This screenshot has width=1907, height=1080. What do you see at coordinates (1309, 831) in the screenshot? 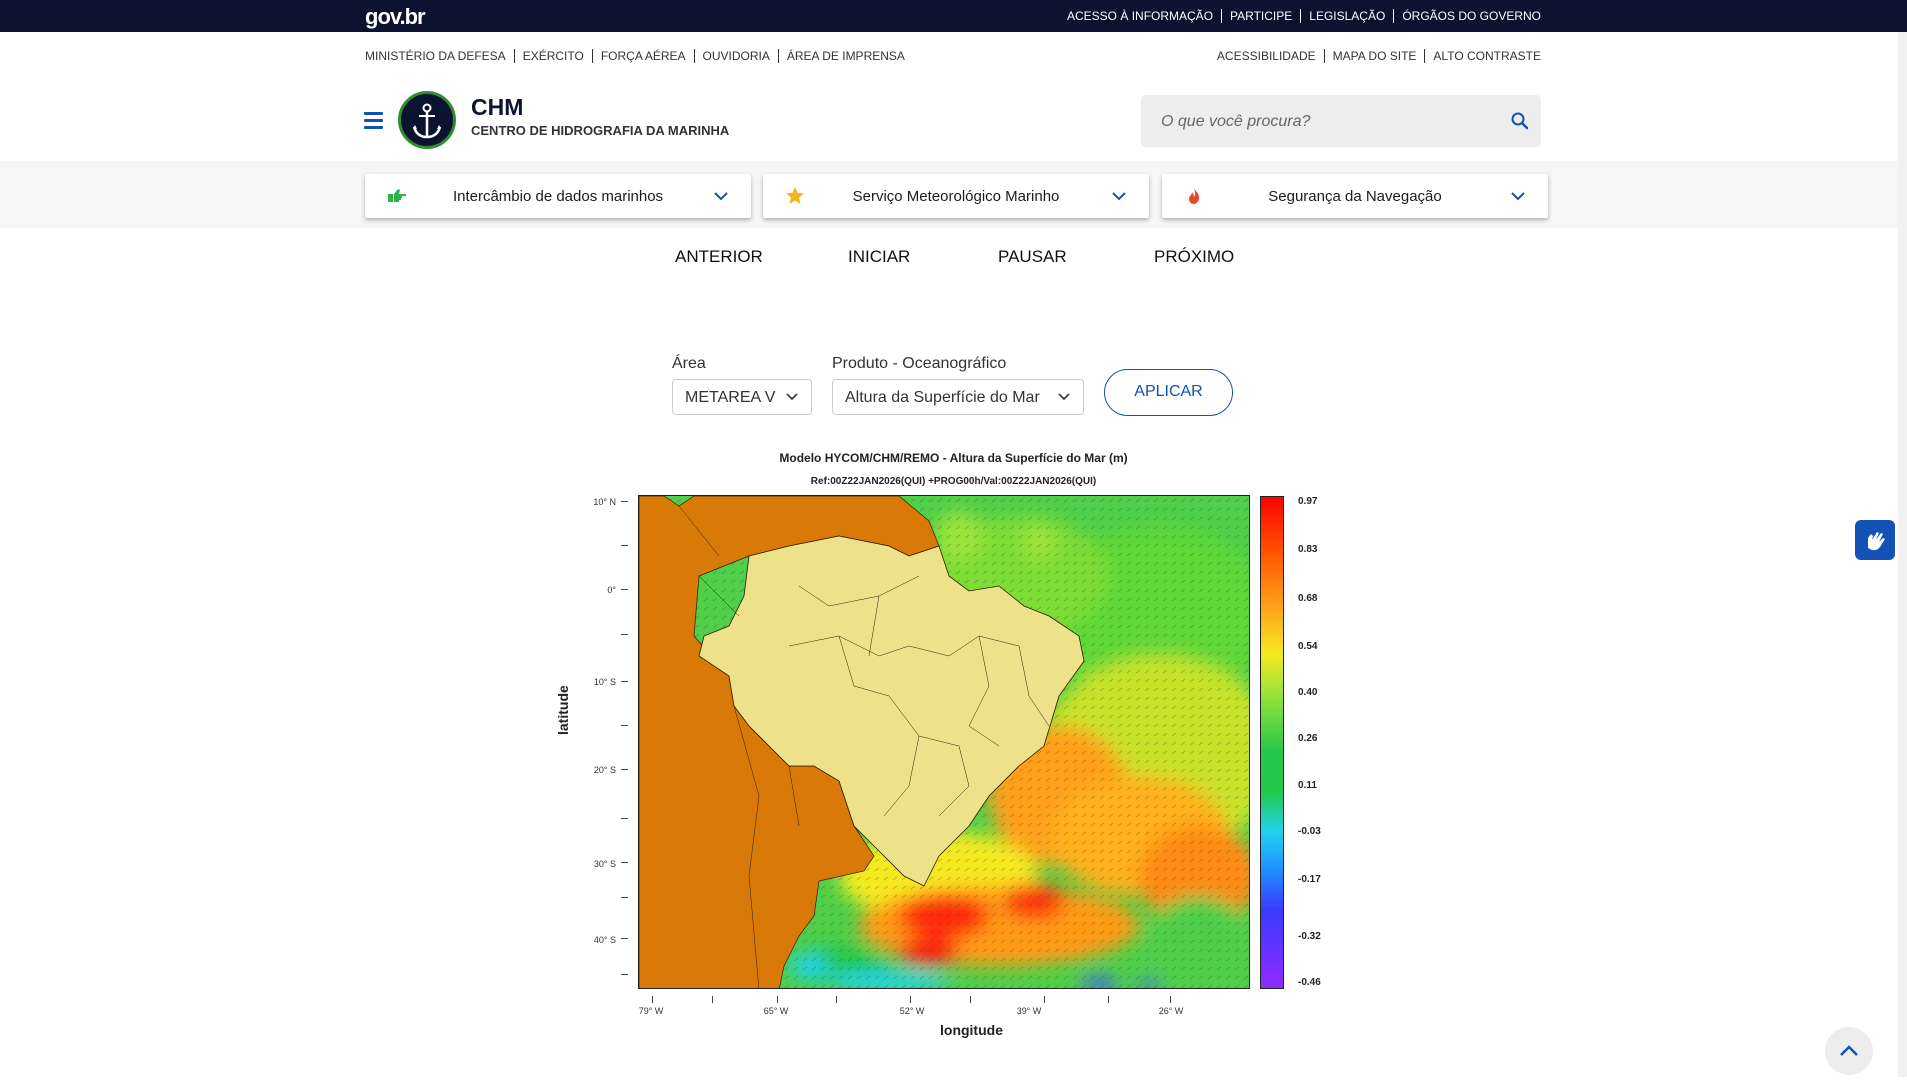
I see `colorbar-label: -0.03` at bounding box center [1309, 831].